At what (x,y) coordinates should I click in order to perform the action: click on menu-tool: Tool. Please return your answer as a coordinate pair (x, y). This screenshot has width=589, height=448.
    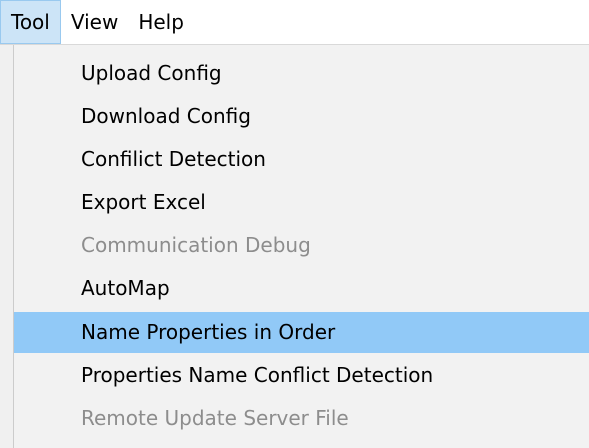
    Looking at the image, I should click on (30, 22).